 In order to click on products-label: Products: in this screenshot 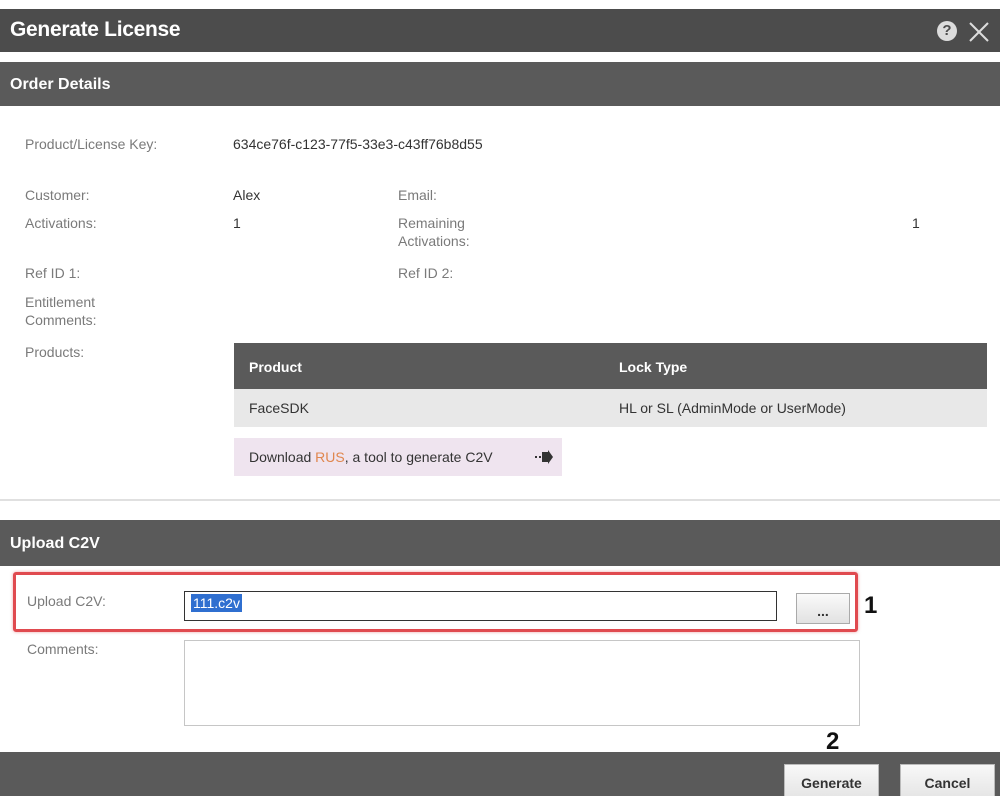, I will do `click(55, 352)`.